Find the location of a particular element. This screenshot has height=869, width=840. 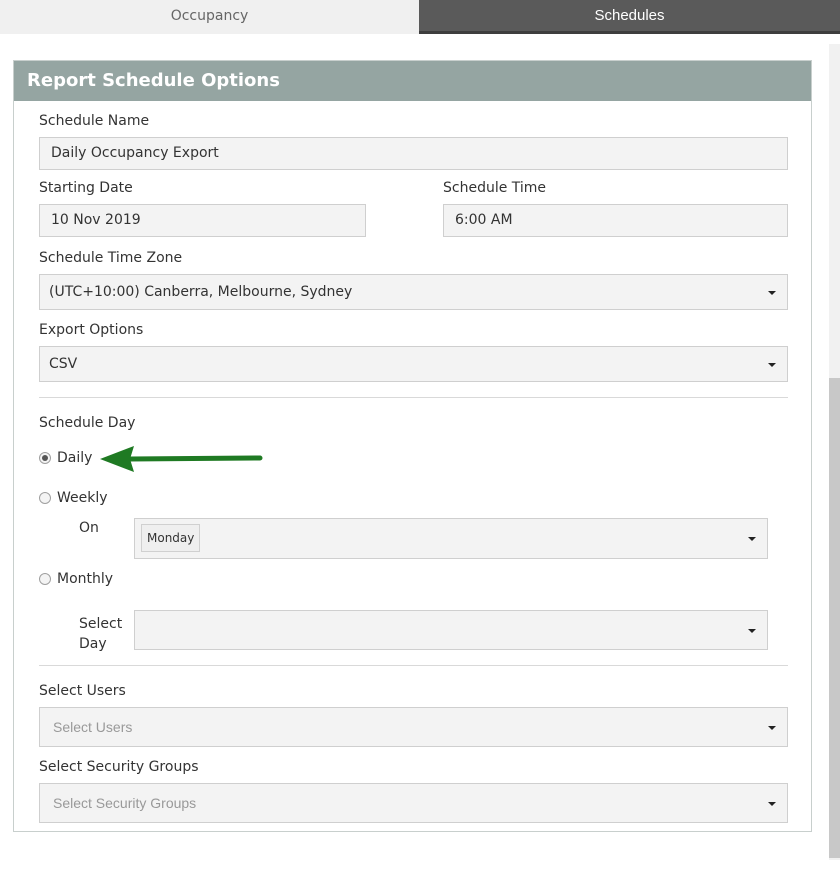

schedule-name-label: Schedule Name is located at coordinates (94, 121).